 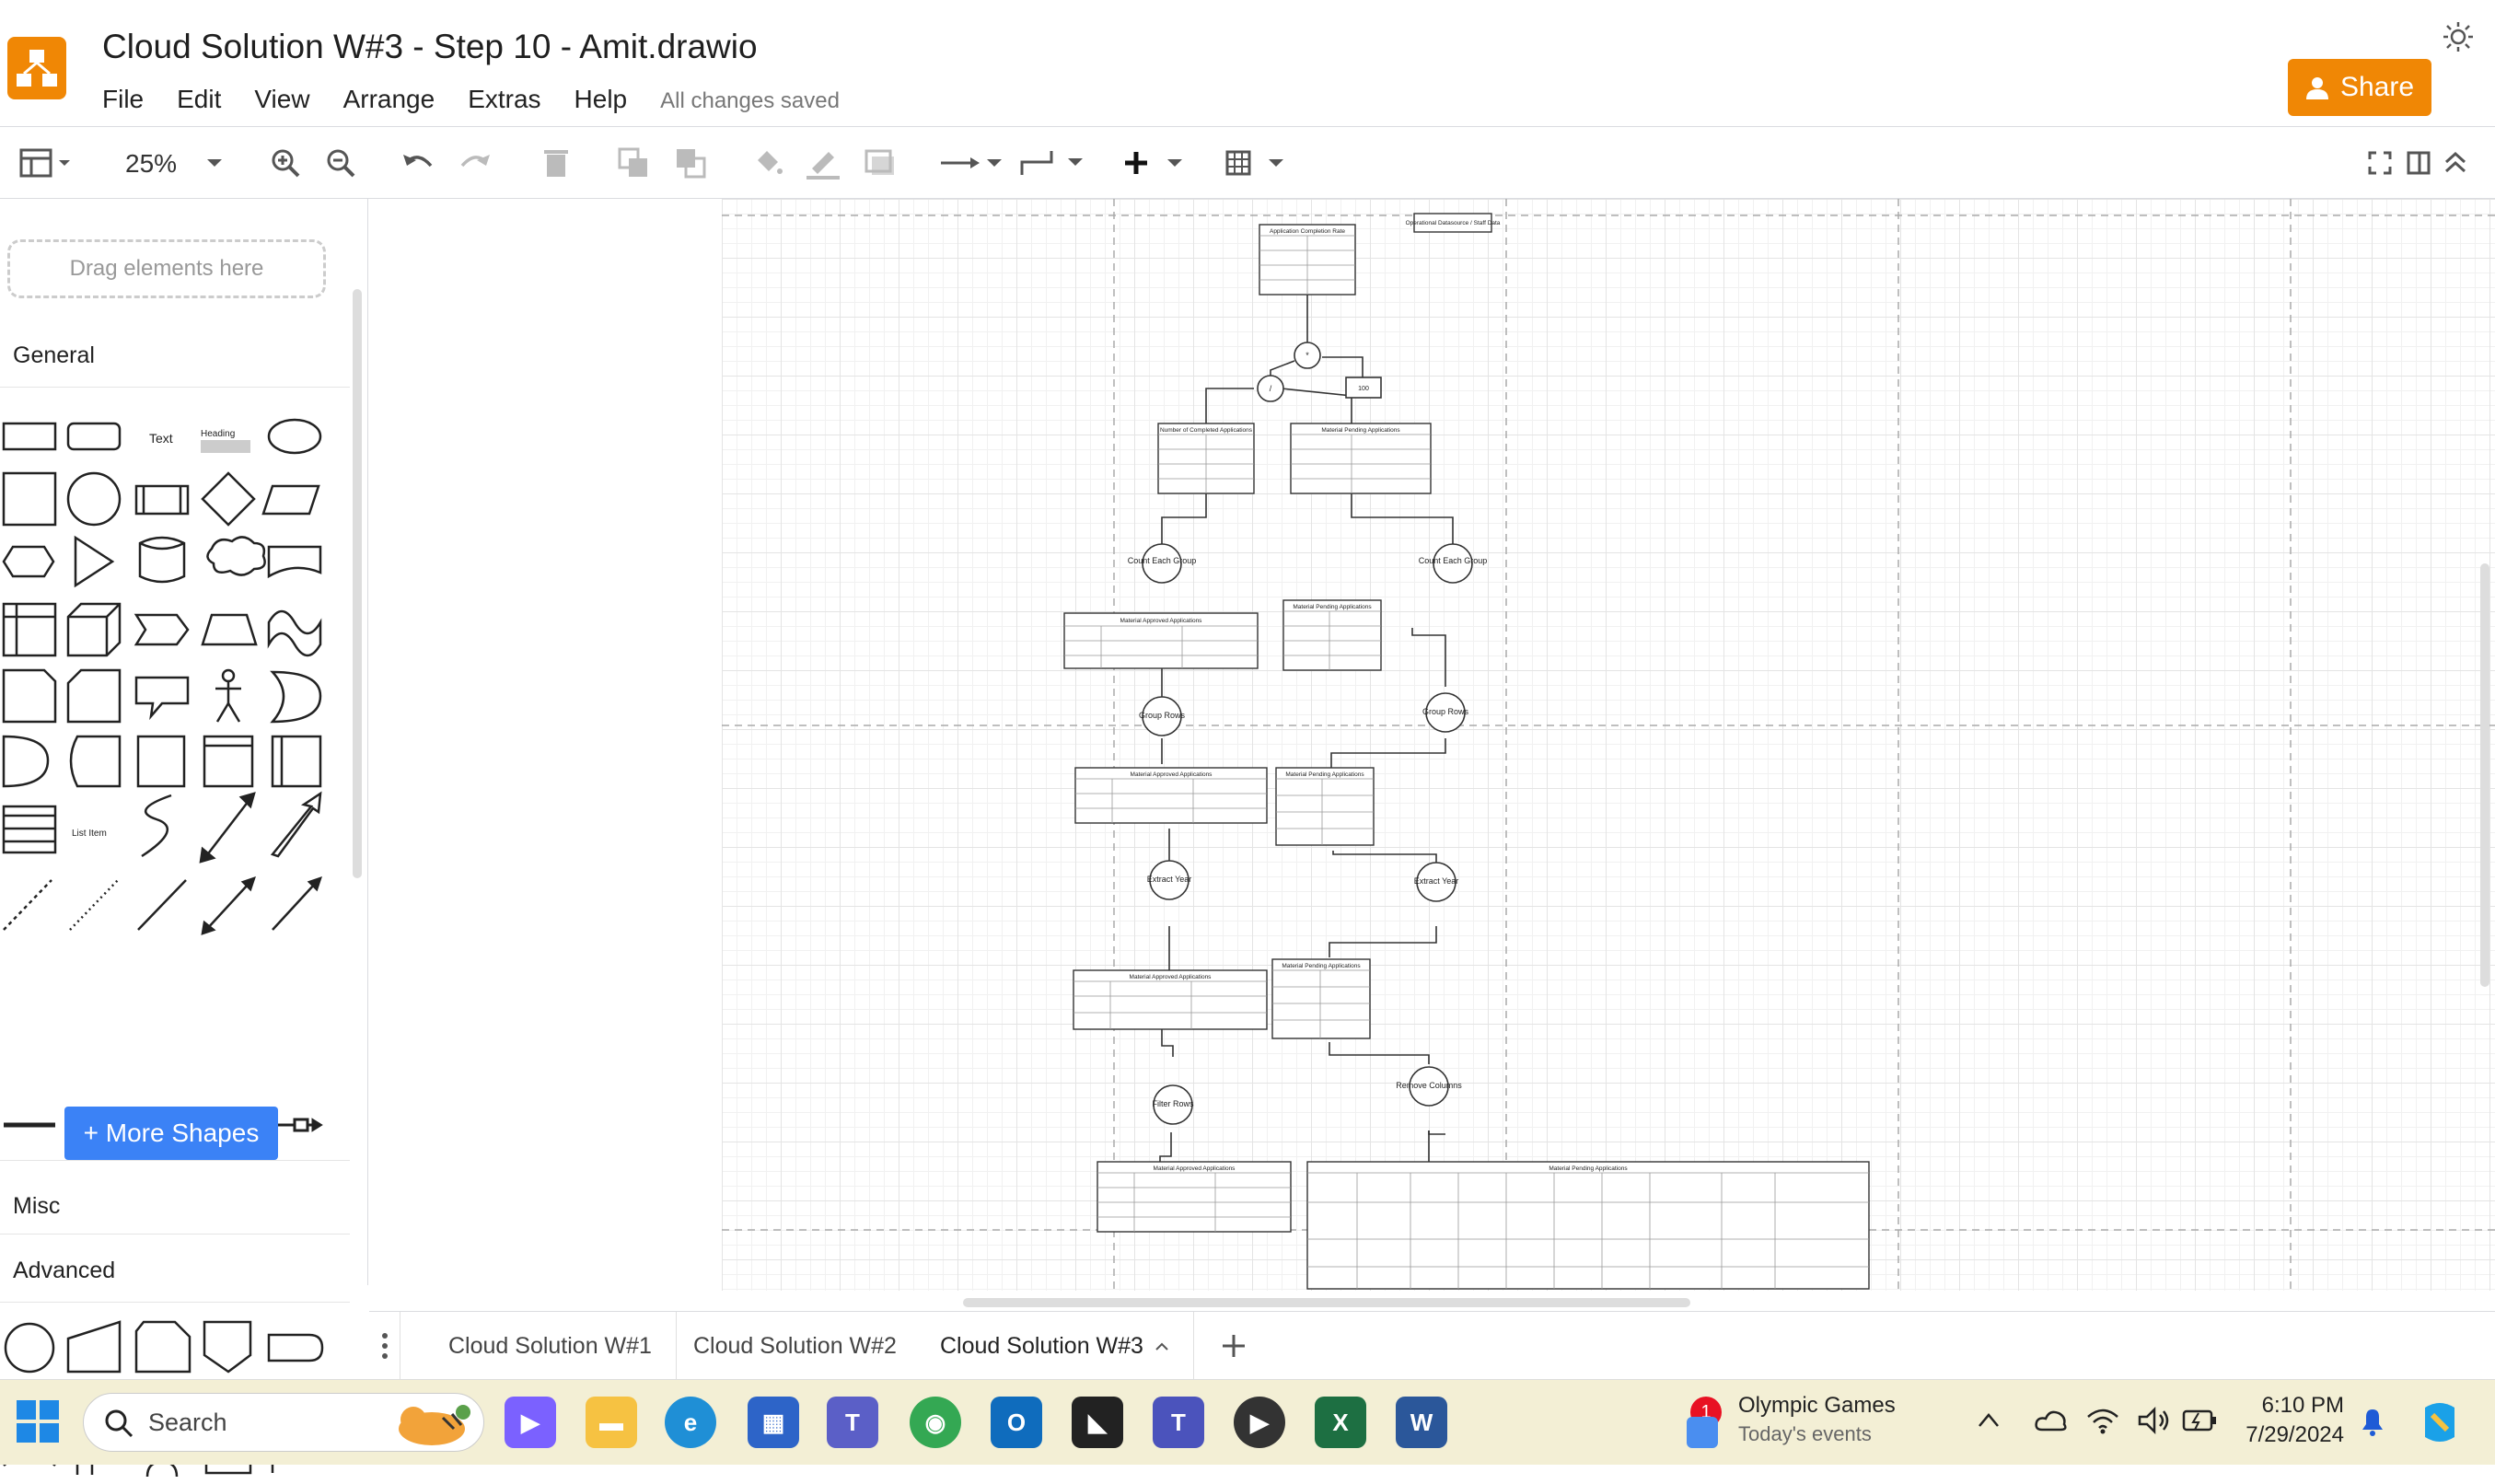 I want to click on table-completed: Number of Completed Applications, so click(x=1206, y=430).